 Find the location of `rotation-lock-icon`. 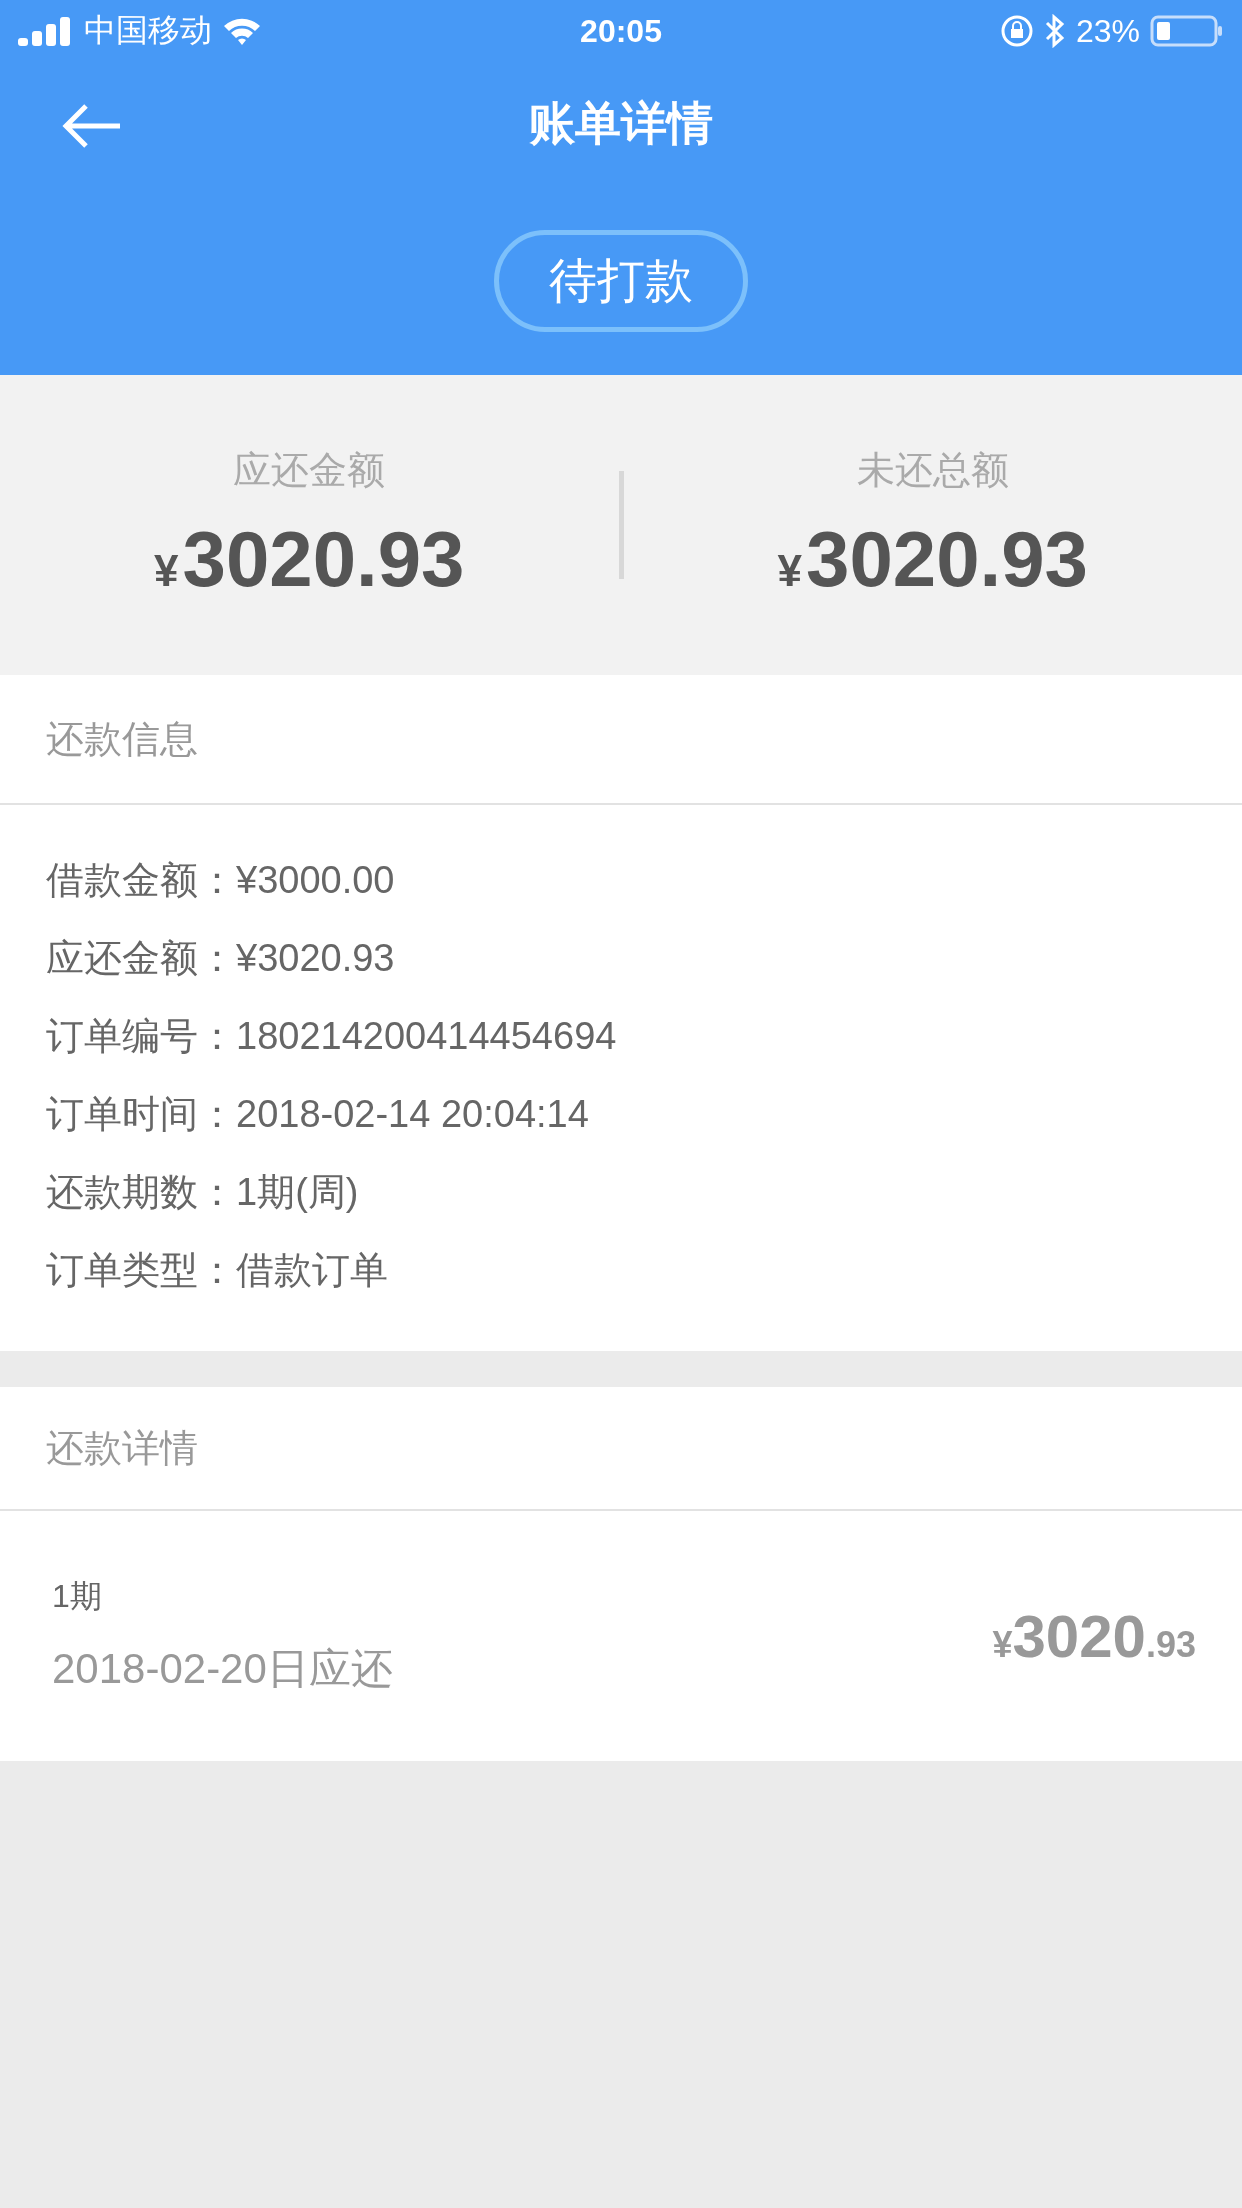

rotation-lock-icon is located at coordinates (1016, 31).